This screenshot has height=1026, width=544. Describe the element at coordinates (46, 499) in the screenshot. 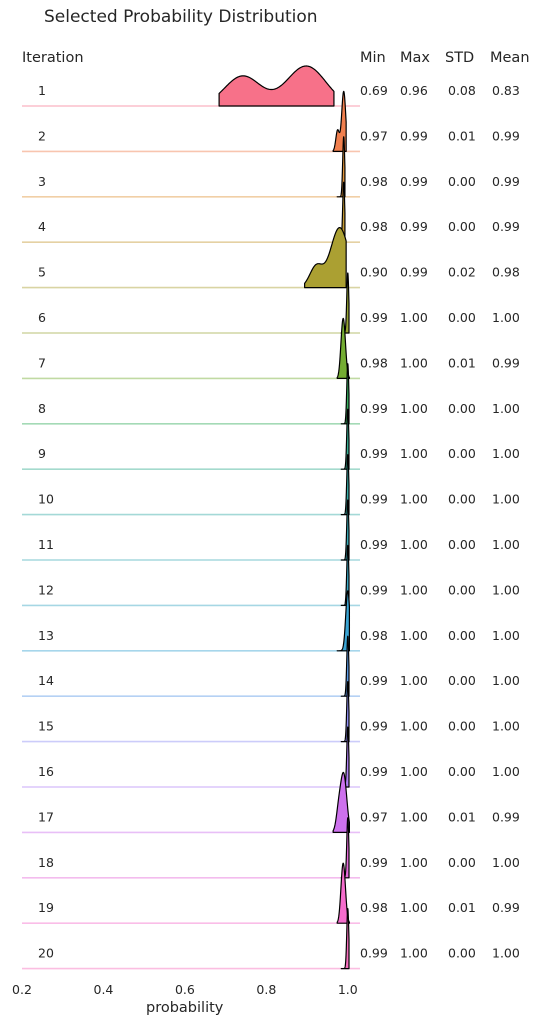

I see `iteration-label-10: 10` at that location.